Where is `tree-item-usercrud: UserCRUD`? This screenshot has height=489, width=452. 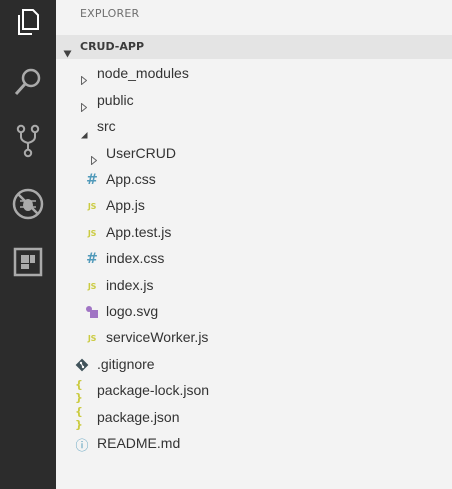
tree-item-usercrud: UserCRUD is located at coordinates (254, 154).